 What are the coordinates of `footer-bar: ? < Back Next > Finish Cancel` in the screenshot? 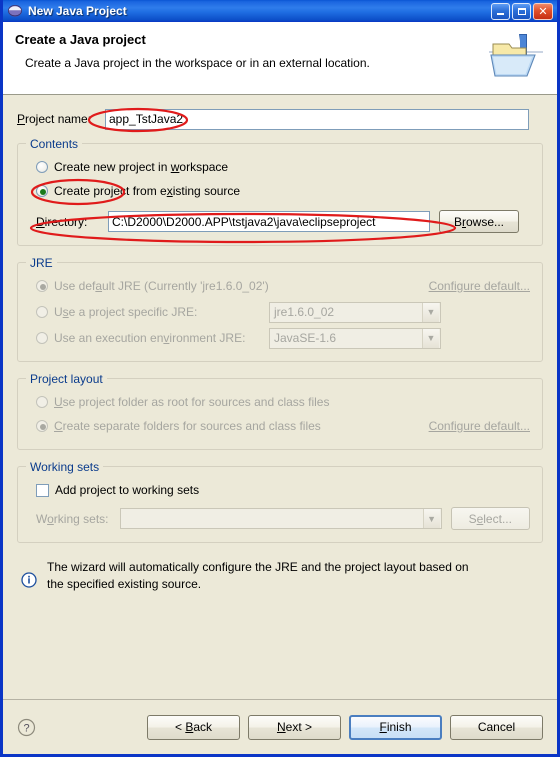 It's located at (280, 727).